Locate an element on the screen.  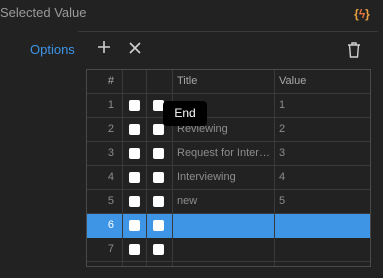
code-braces-bolt-icon: {ϟ} is located at coordinates (362, 14).